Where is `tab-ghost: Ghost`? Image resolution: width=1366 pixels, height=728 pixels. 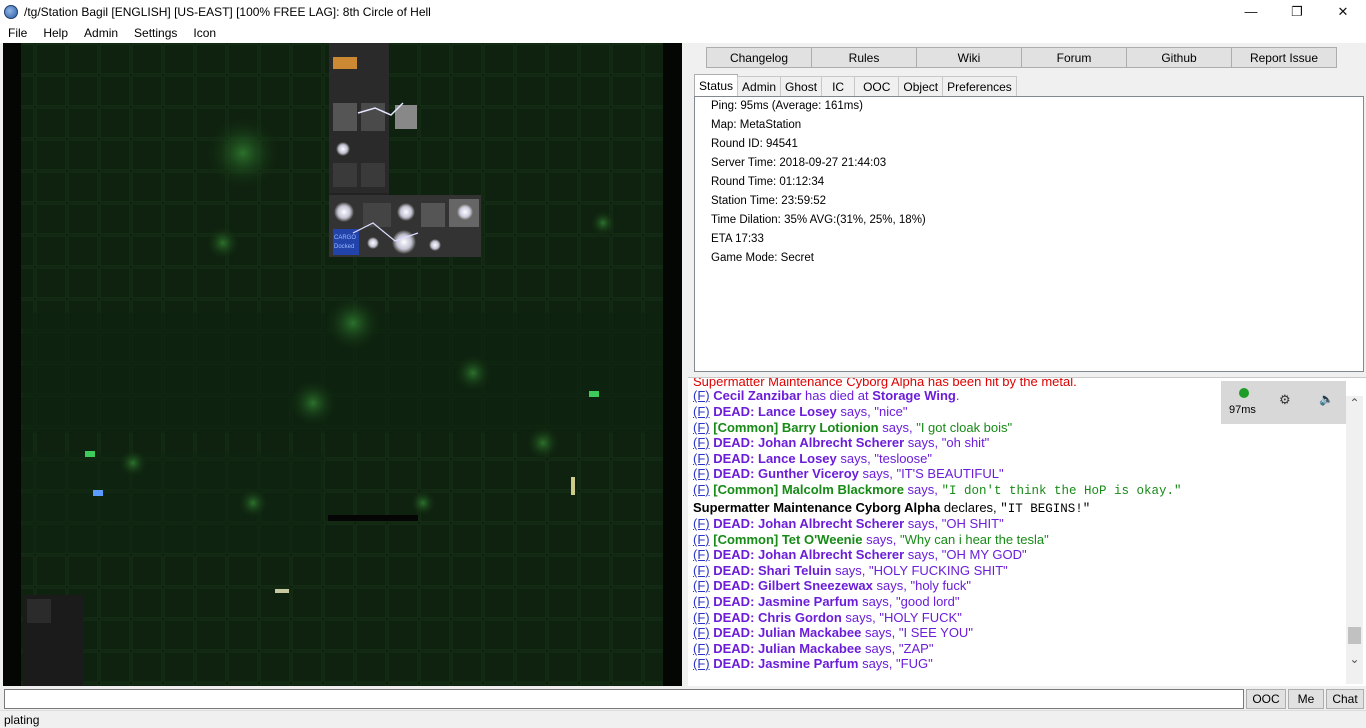 tab-ghost: Ghost is located at coordinates (801, 86).